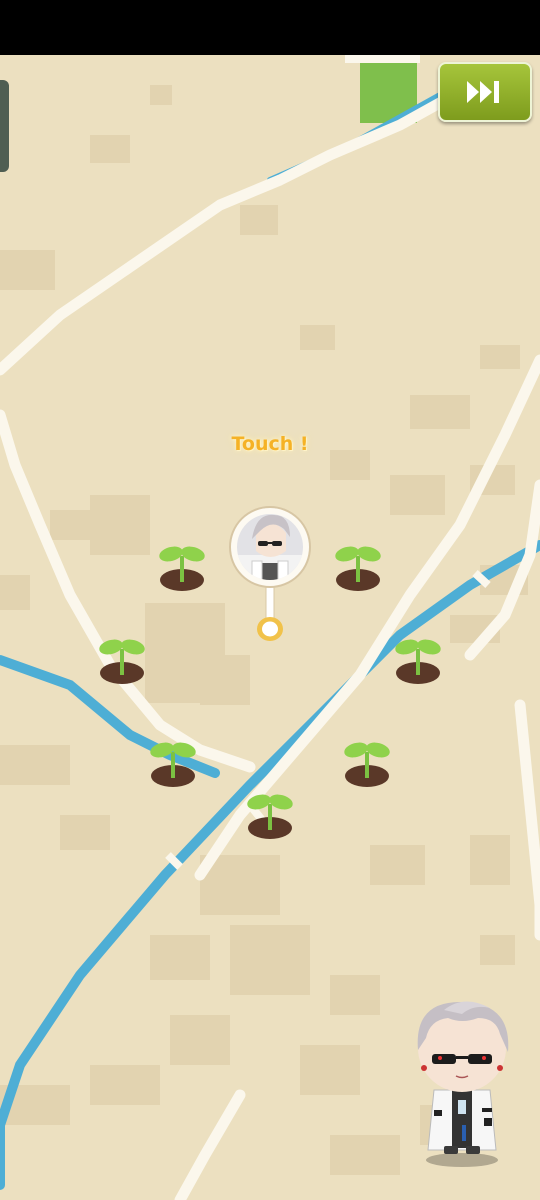 This screenshot has width=540, height=1200. I want to click on location-pin, so click(270, 576).